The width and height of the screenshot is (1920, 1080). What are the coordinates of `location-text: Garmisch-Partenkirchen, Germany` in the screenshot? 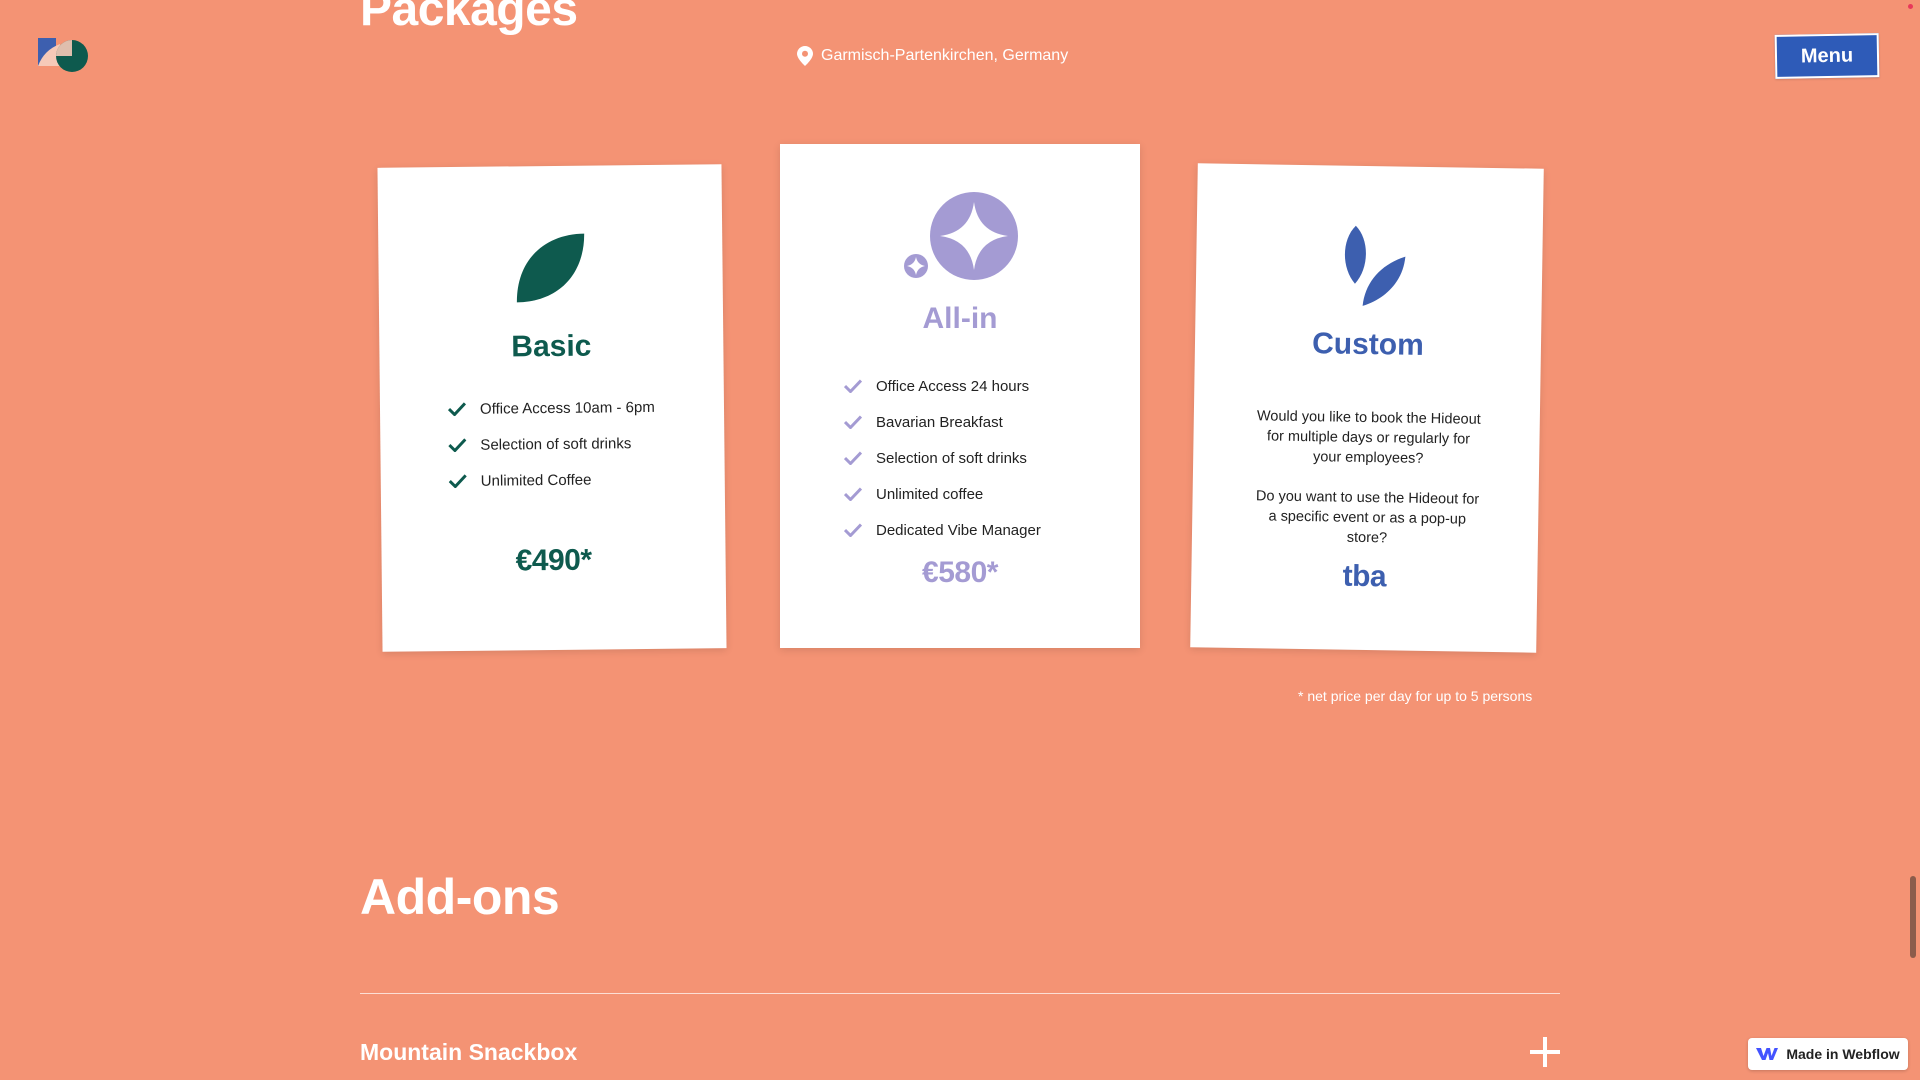 It's located at (945, 55).